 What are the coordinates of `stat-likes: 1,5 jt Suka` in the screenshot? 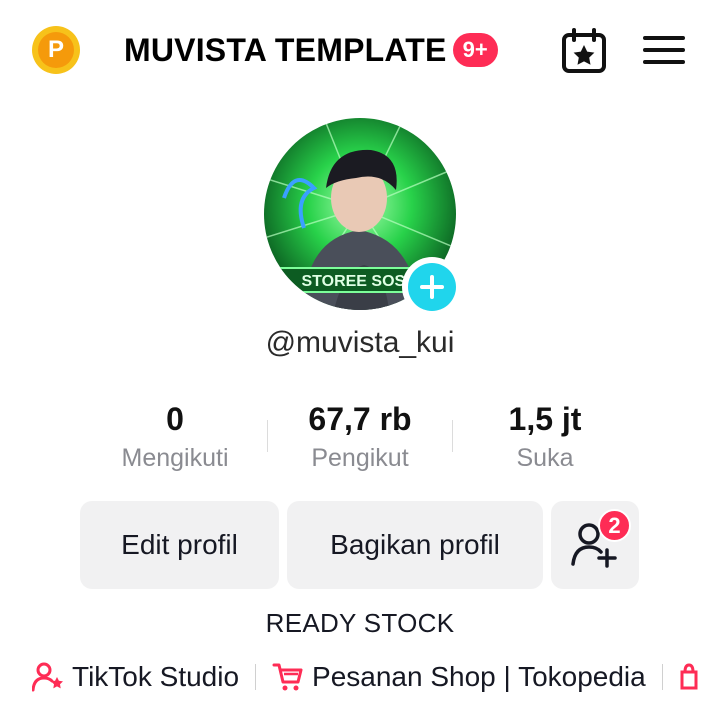 It's located at (545, 435).